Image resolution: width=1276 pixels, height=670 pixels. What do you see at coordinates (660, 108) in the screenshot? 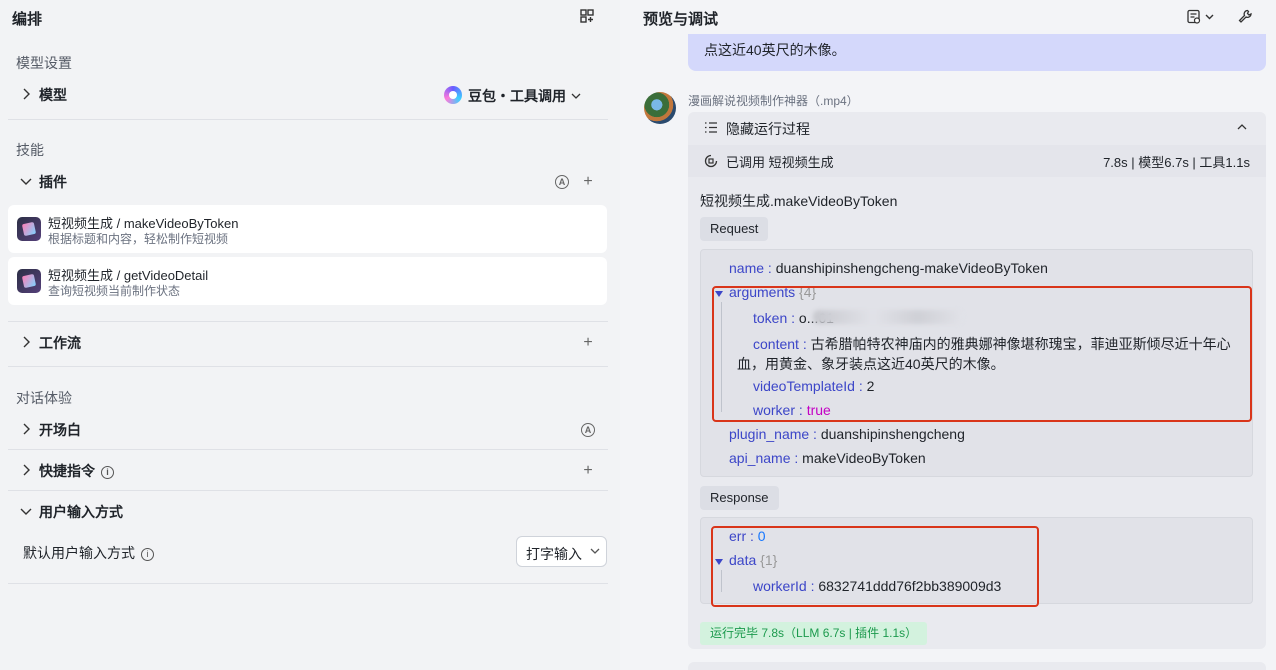
I see `bot-avatar` at bounding box center [660, 108].